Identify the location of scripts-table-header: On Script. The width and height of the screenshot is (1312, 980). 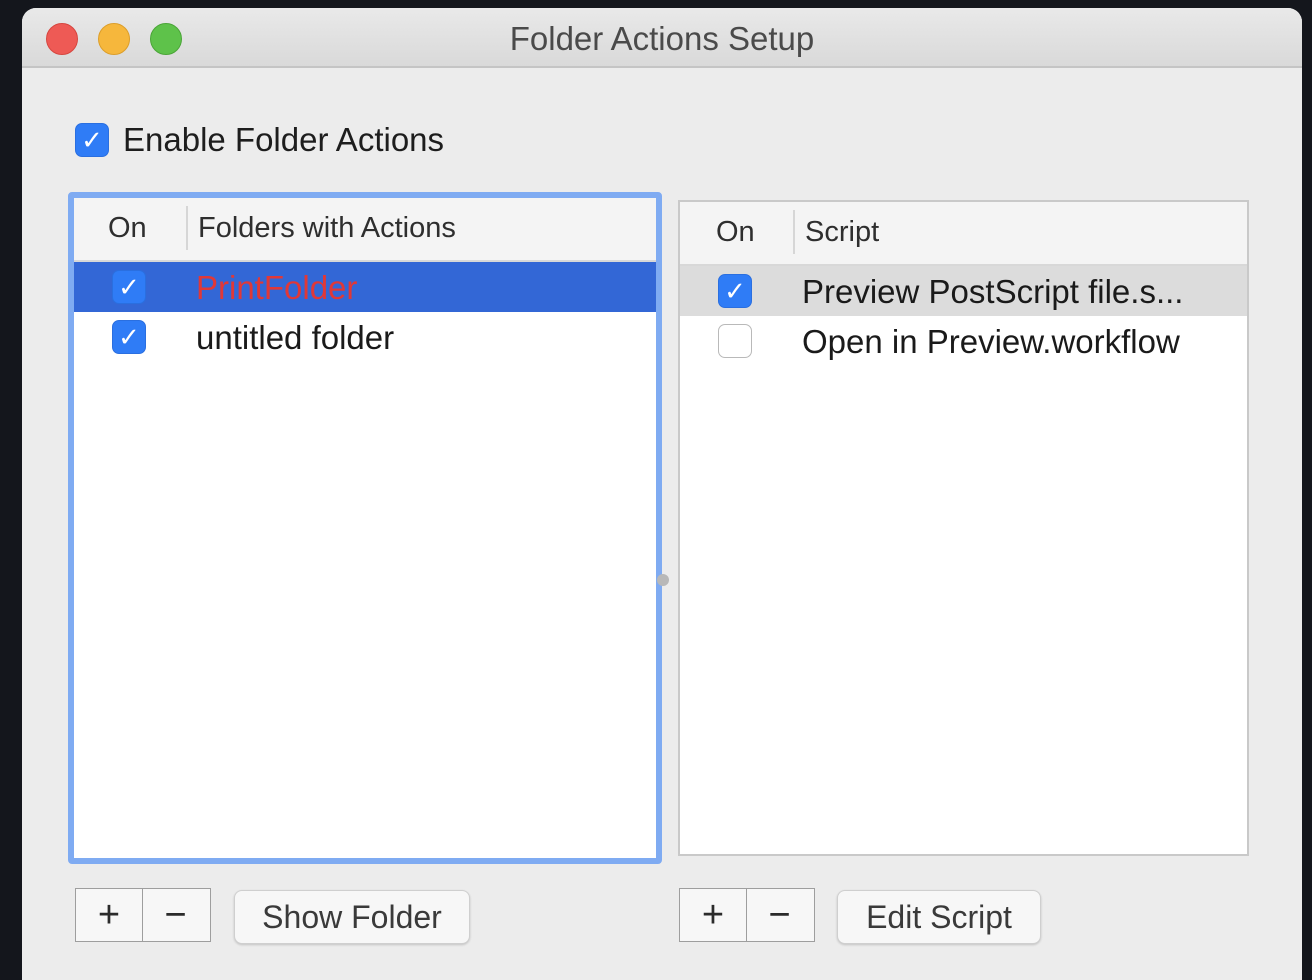
(963, 234).